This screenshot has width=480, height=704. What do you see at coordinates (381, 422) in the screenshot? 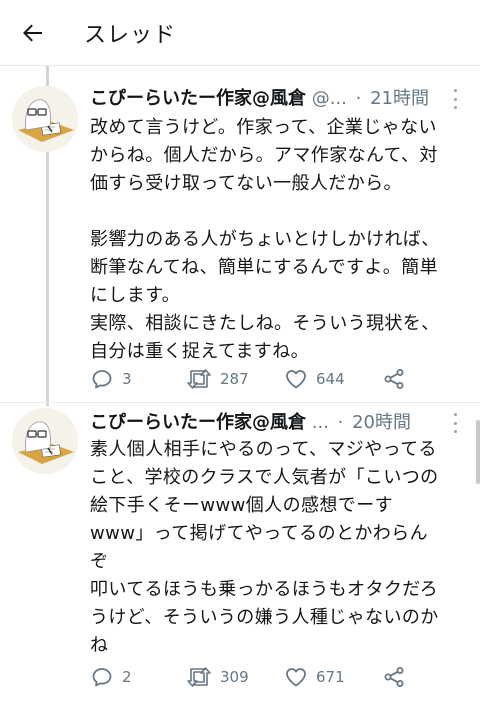
I see `tweet-timestamp: 20時間` at bounding box center [381, 422].